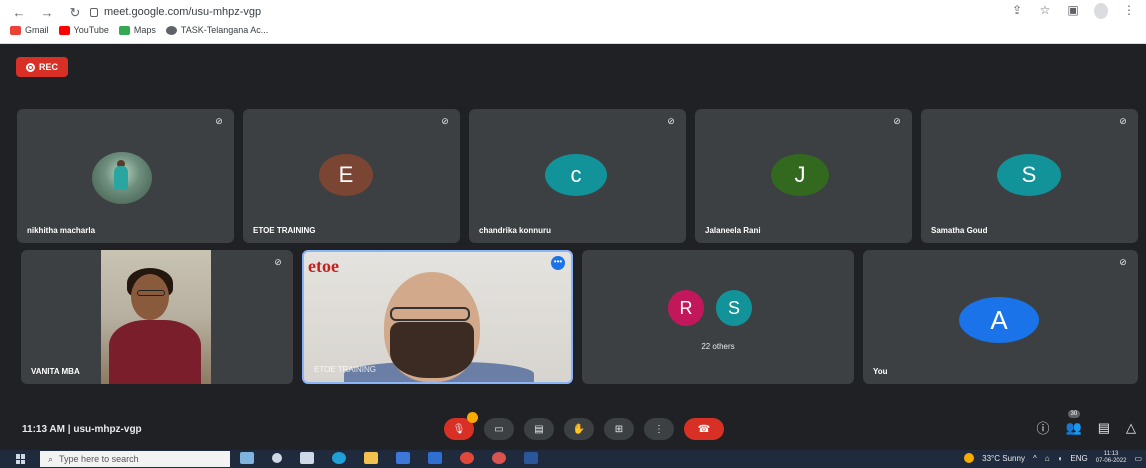  I want to click on photo-figure-body, so click(121, 178).